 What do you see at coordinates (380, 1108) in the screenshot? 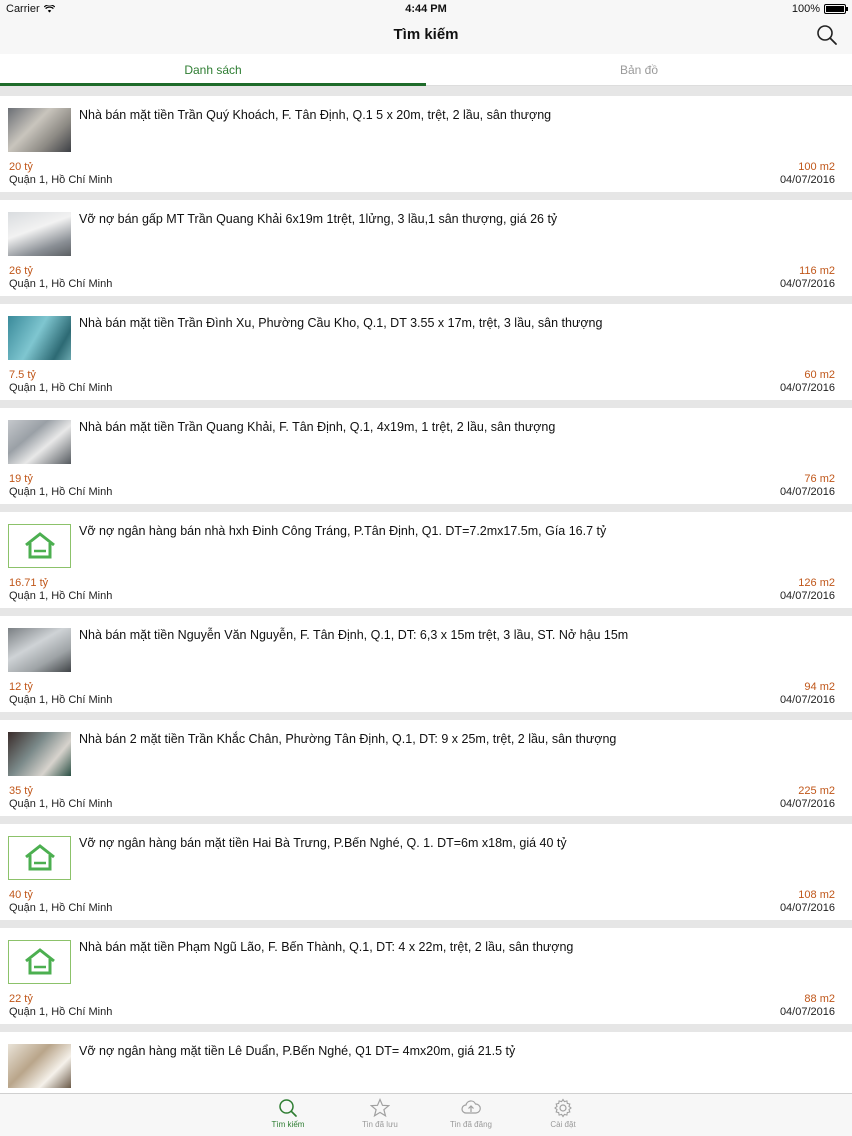
I see `star-icon` at bounding box center [380, 1108].